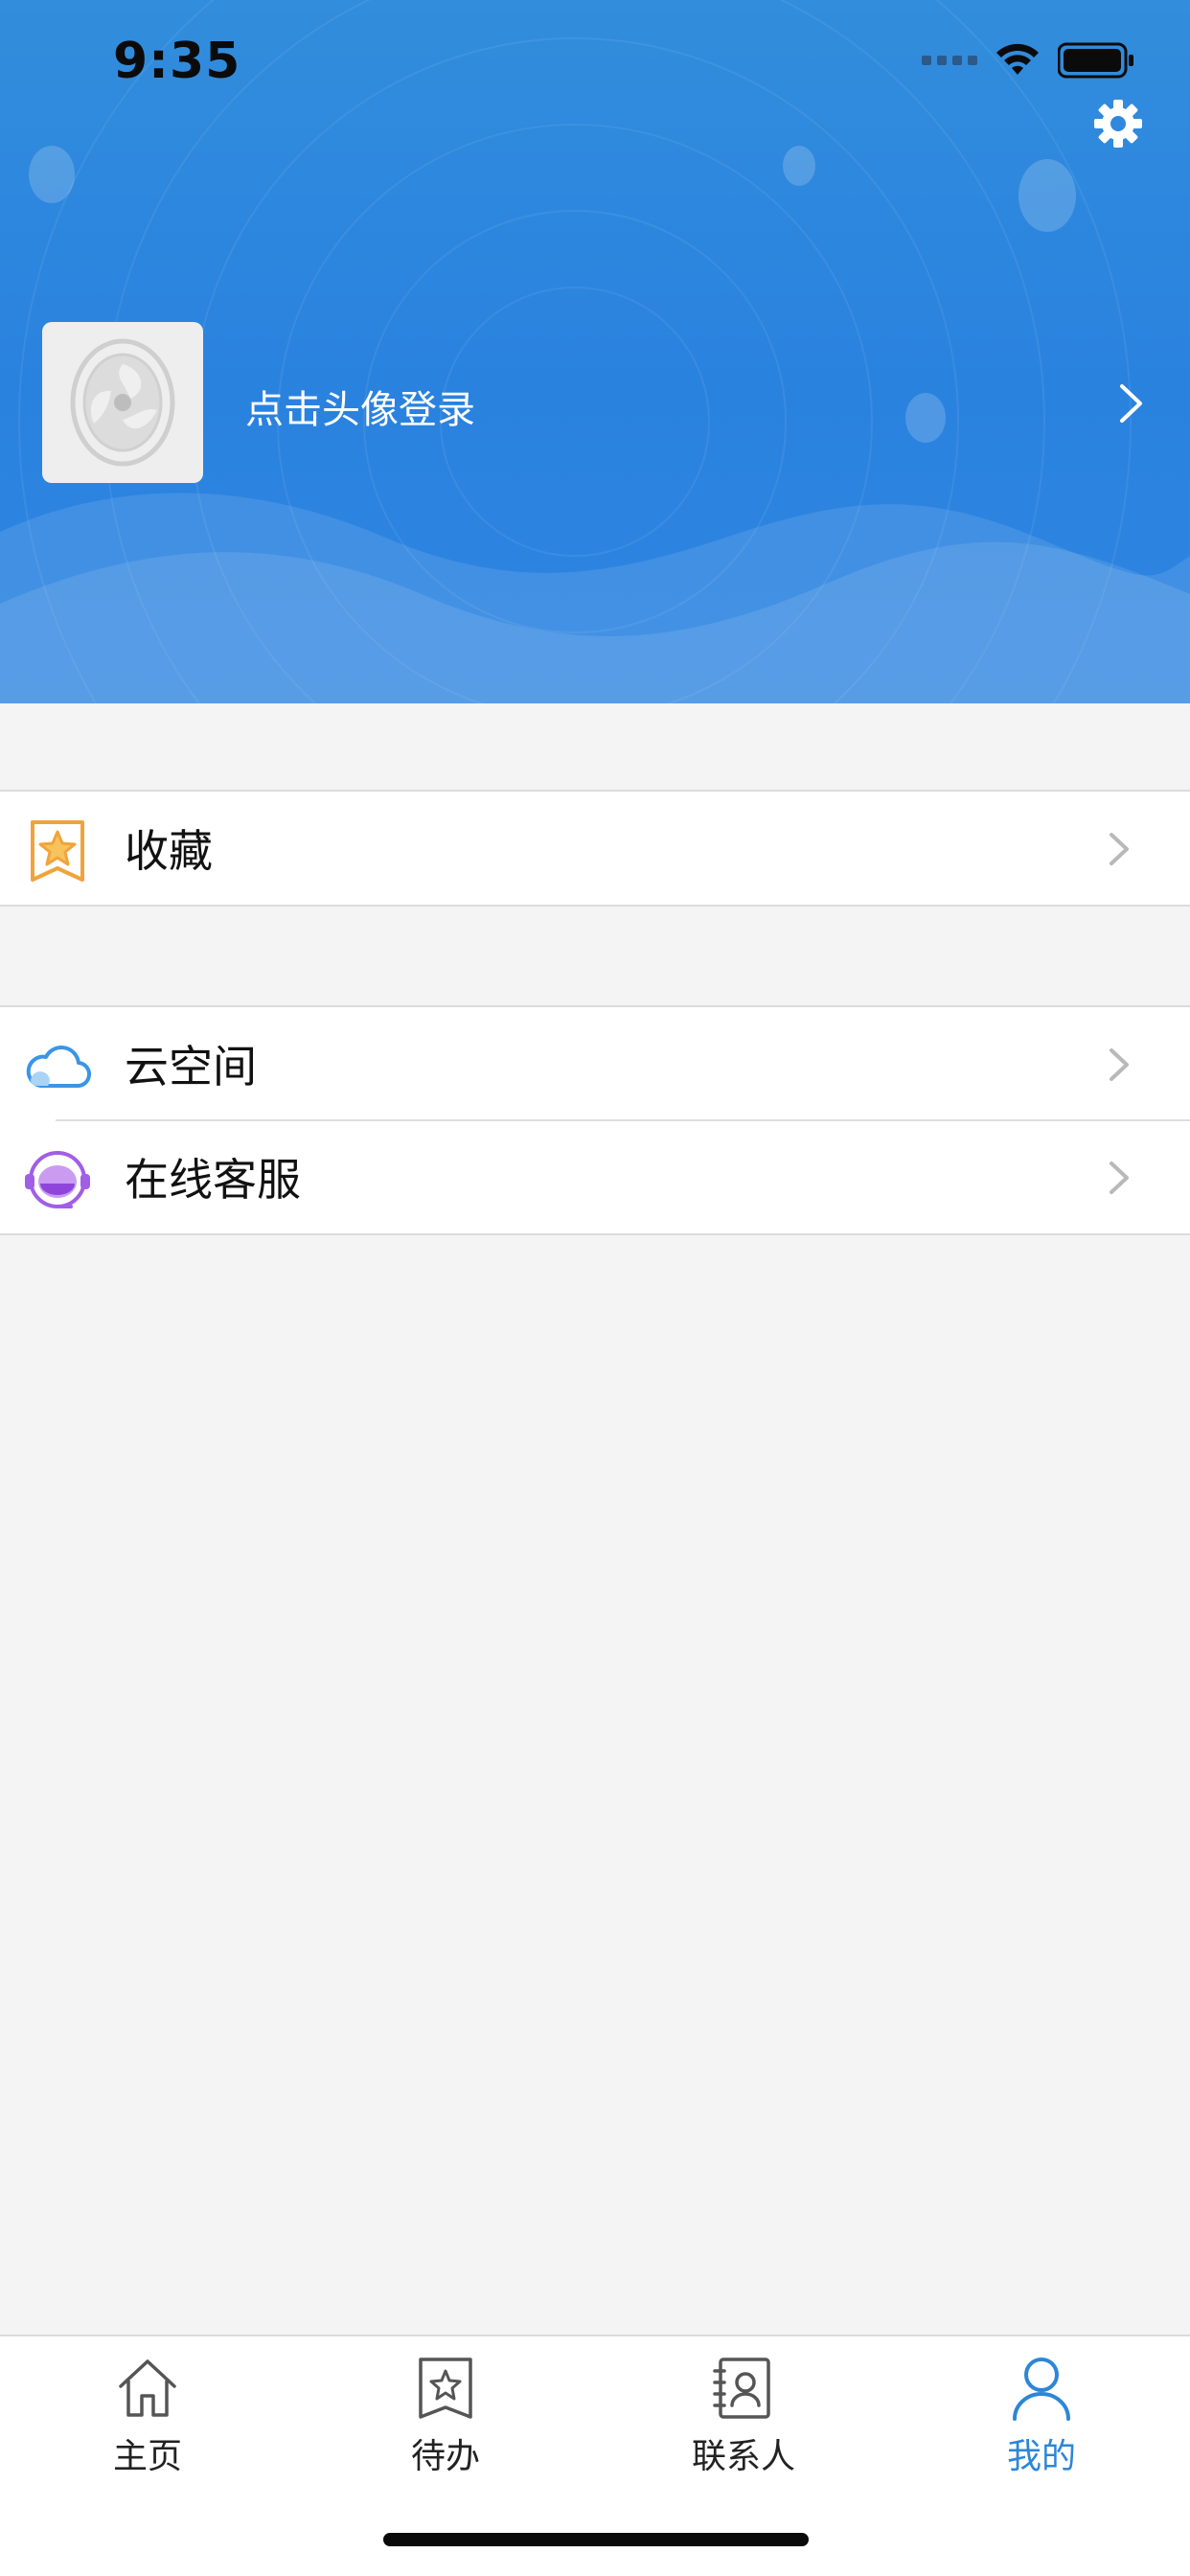  Describe the element at coordinates (595, 1063) in the screenshot. I see `menu-item-cloud-space: 云空间` at that location.